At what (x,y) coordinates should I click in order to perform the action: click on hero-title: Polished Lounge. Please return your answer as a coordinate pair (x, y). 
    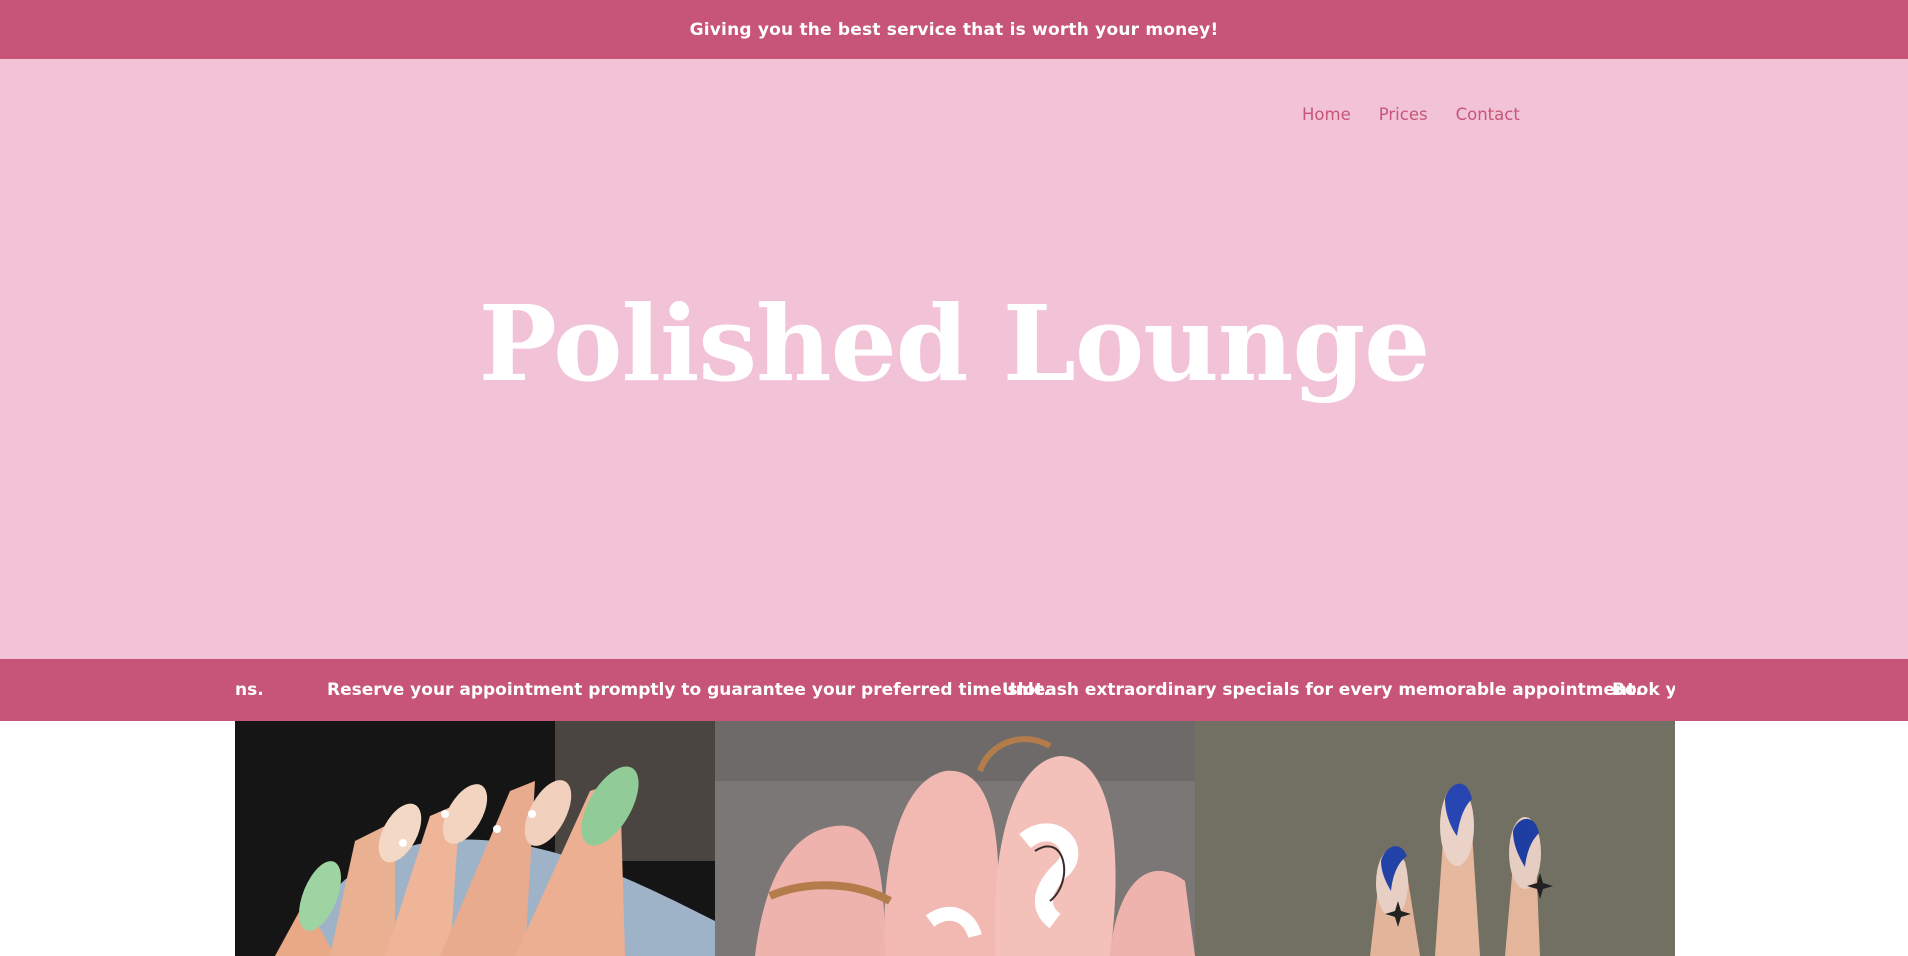
    Looking at the image, I should click on (954, 343).